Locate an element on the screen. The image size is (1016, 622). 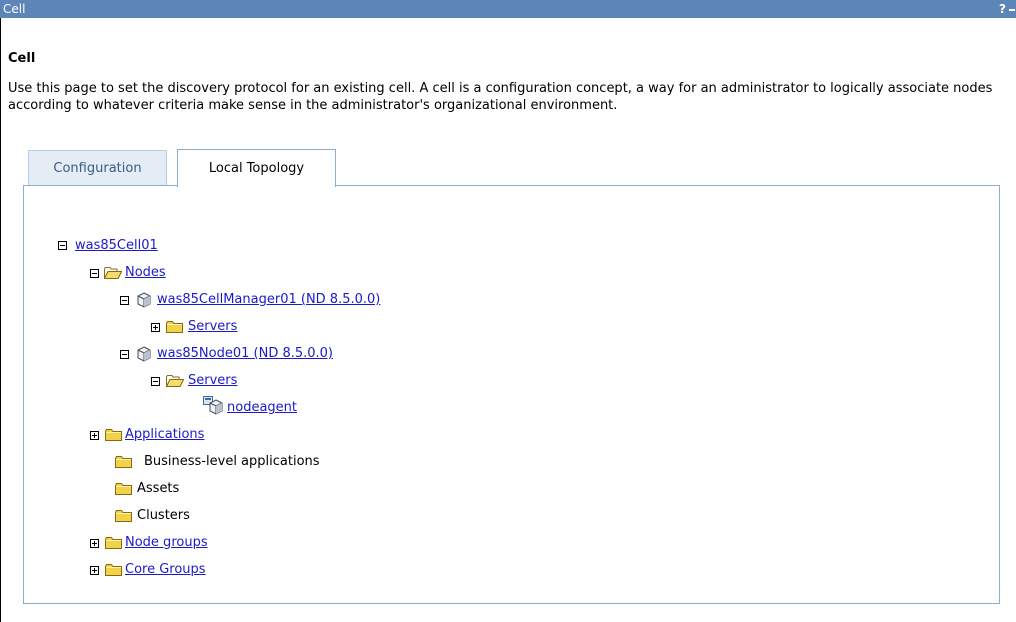
applications-link: Applications is located at coordinates (164, 434).